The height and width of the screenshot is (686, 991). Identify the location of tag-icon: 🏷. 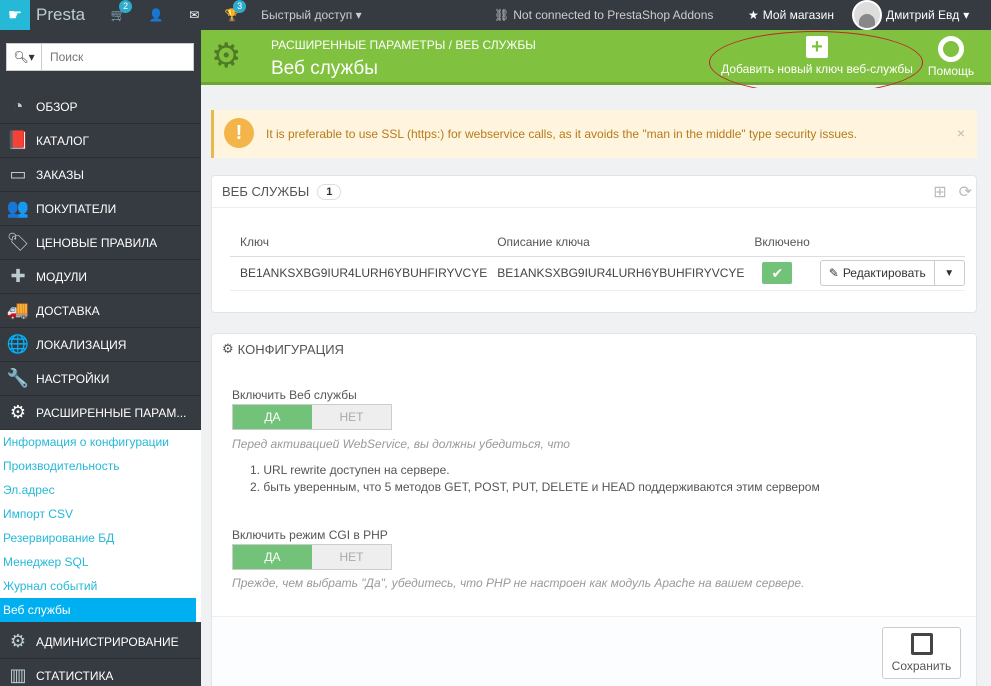
(18, 242).